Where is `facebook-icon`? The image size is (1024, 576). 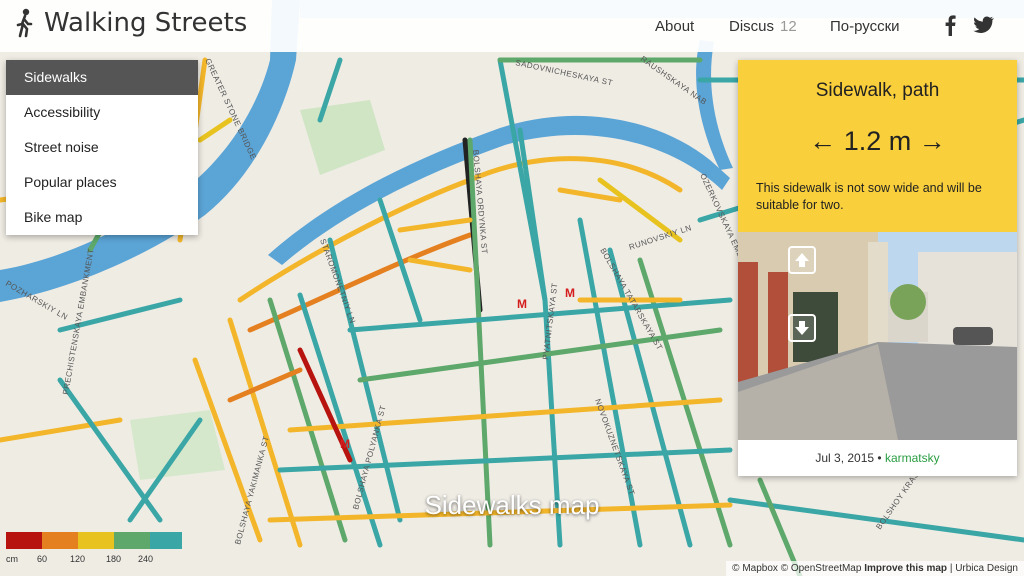 facebook-icon is located at coordinates (951, 25).